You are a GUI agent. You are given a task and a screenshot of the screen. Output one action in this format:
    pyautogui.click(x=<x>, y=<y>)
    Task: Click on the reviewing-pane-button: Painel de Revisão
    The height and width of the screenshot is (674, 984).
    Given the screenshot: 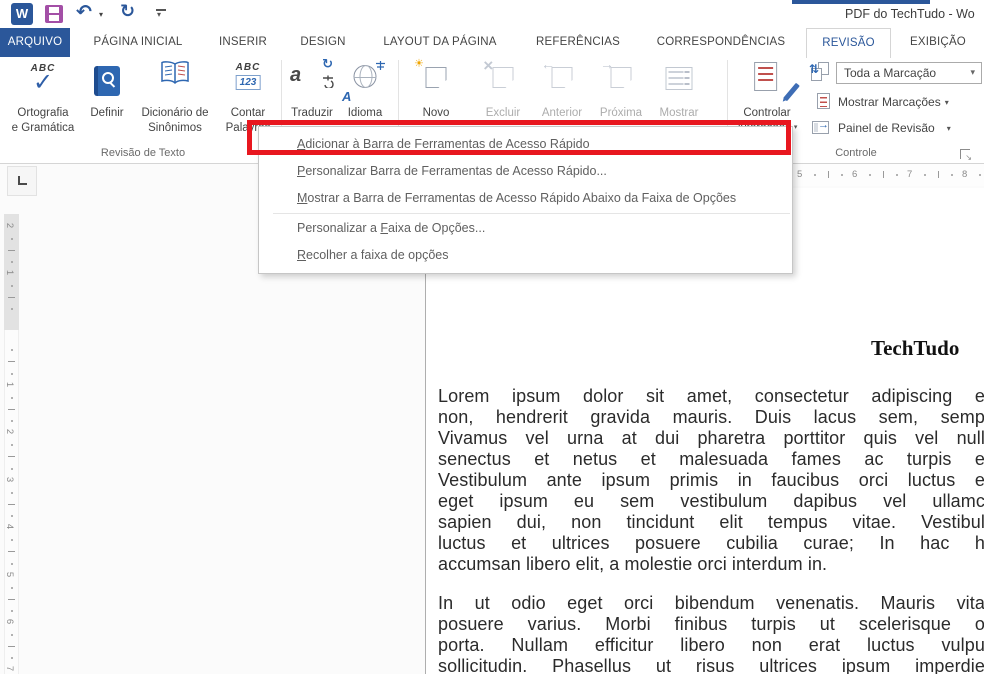 What is the action you would take?
    pyautogui.click(x=894, y=128)
    